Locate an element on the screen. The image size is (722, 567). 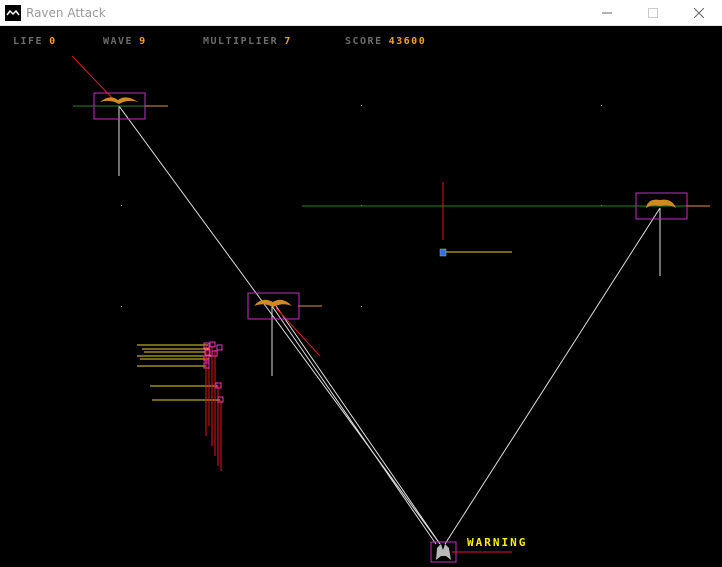
raven-app-icon is located at coordinates (13, 13).